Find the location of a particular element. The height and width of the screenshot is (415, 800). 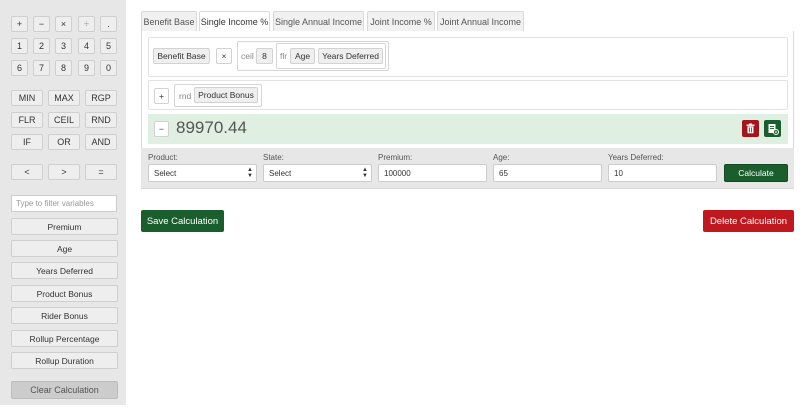

key-4: 4 is located at coordinates (86, 46).